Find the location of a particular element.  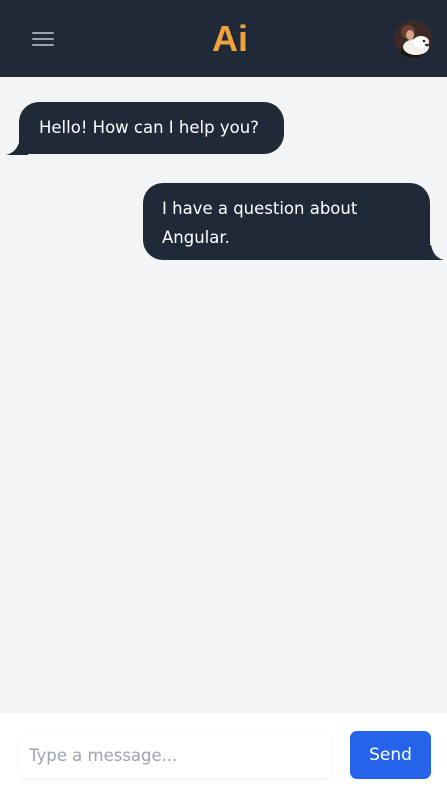

message-composer: Send is located at coordinates (223, 754).